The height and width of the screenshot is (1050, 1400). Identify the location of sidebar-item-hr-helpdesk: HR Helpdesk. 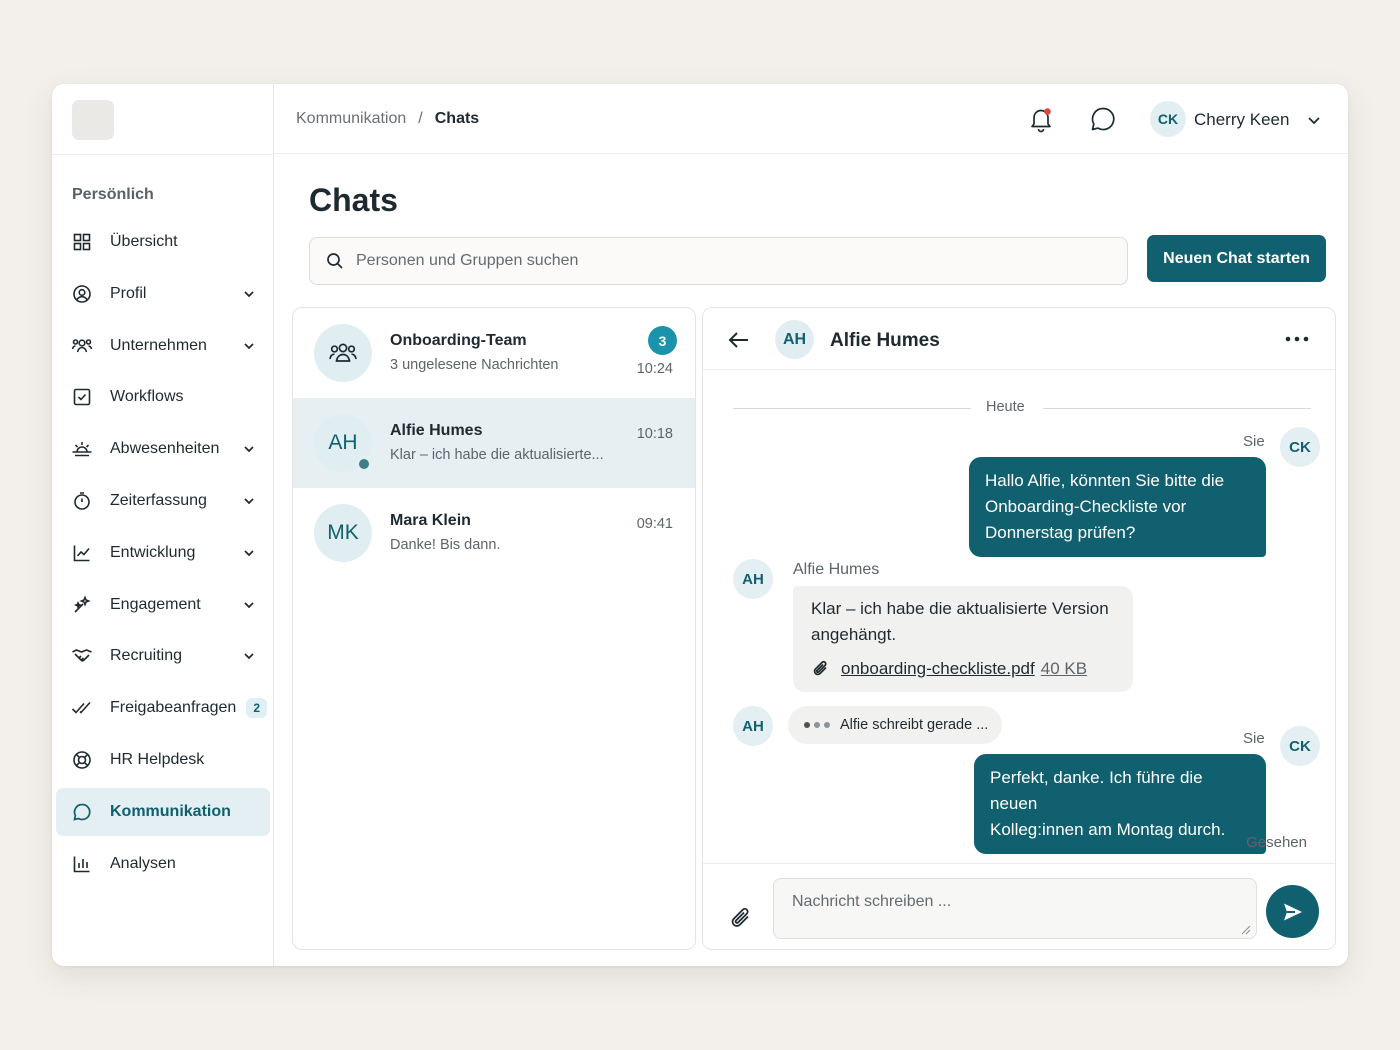
(163, 760).